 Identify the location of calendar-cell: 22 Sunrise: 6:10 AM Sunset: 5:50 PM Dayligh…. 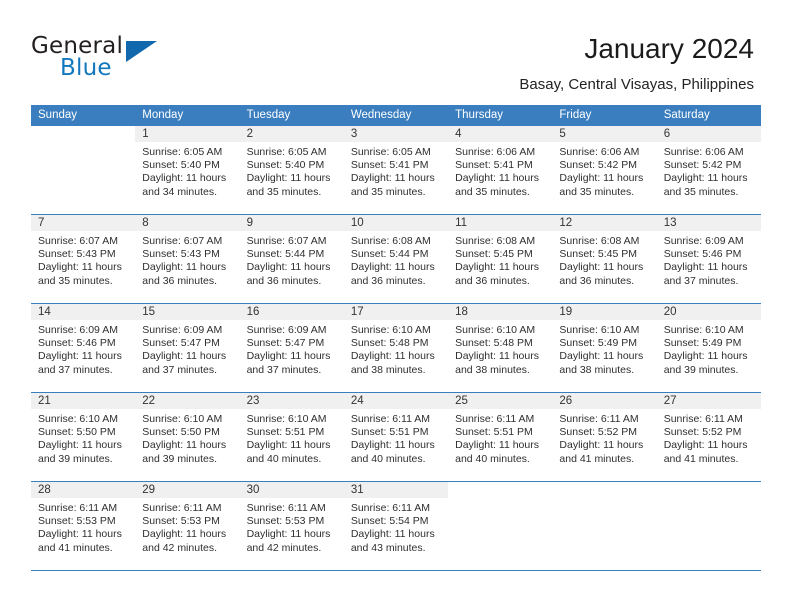
(187, 437).